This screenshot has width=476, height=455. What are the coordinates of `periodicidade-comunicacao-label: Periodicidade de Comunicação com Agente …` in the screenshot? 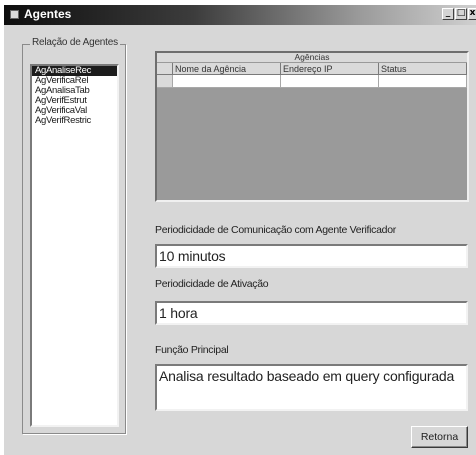 It's located at (275, 230).